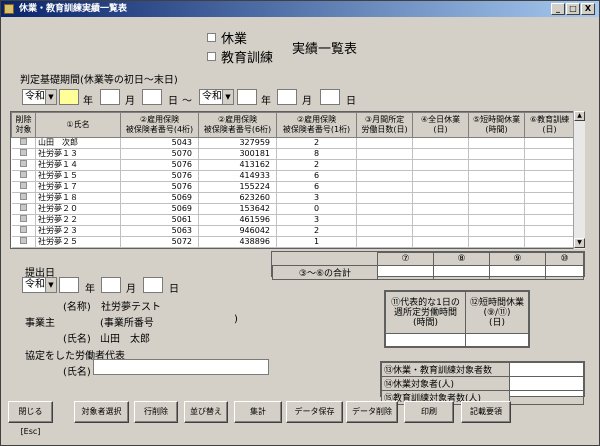  I want to click on table-row: 社労夢２３ 5063 946042 2, so click(293, 231).